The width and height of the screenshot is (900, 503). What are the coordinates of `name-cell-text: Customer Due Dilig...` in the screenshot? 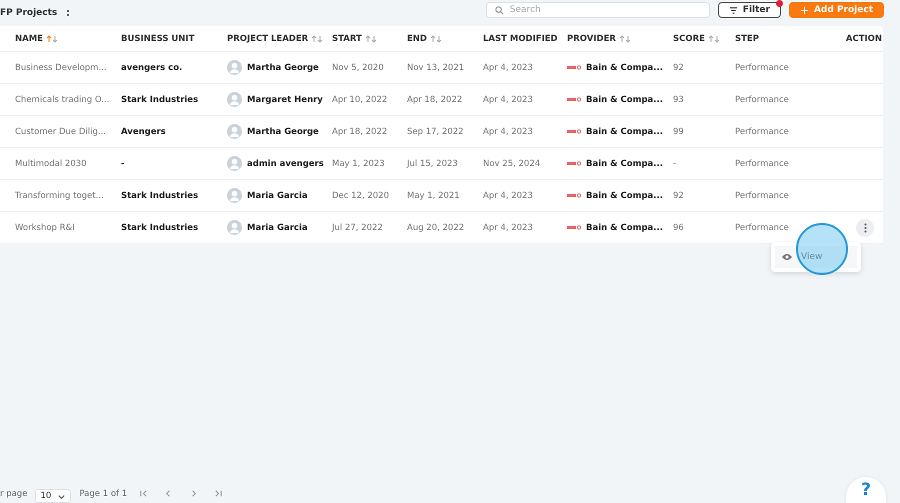 It's located at (61, 131).